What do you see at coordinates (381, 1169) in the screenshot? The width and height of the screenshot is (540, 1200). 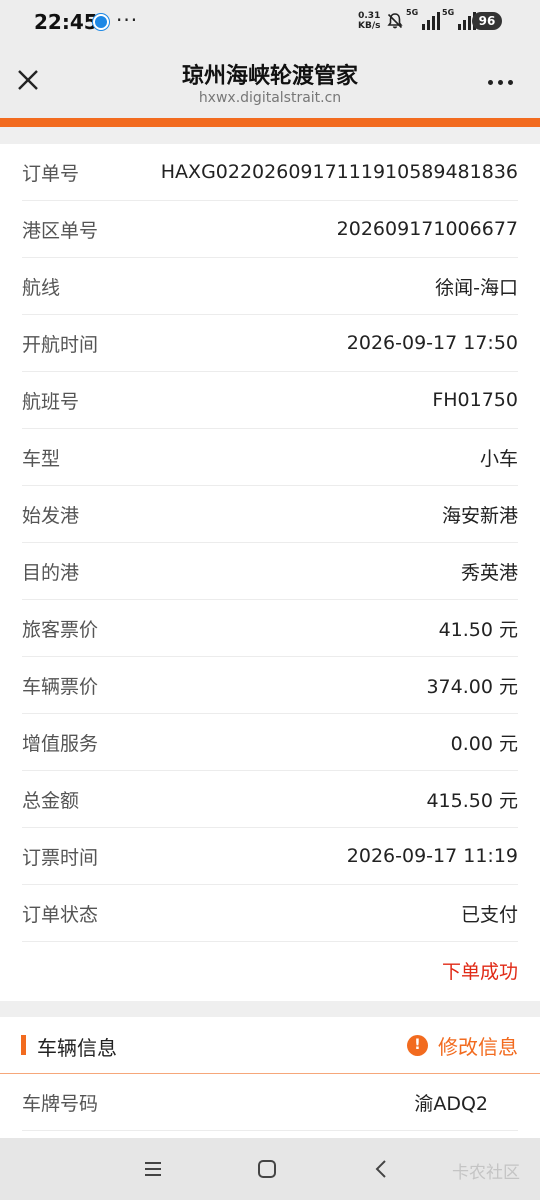 I see `back-icon` at bounding box center [381, 1169].